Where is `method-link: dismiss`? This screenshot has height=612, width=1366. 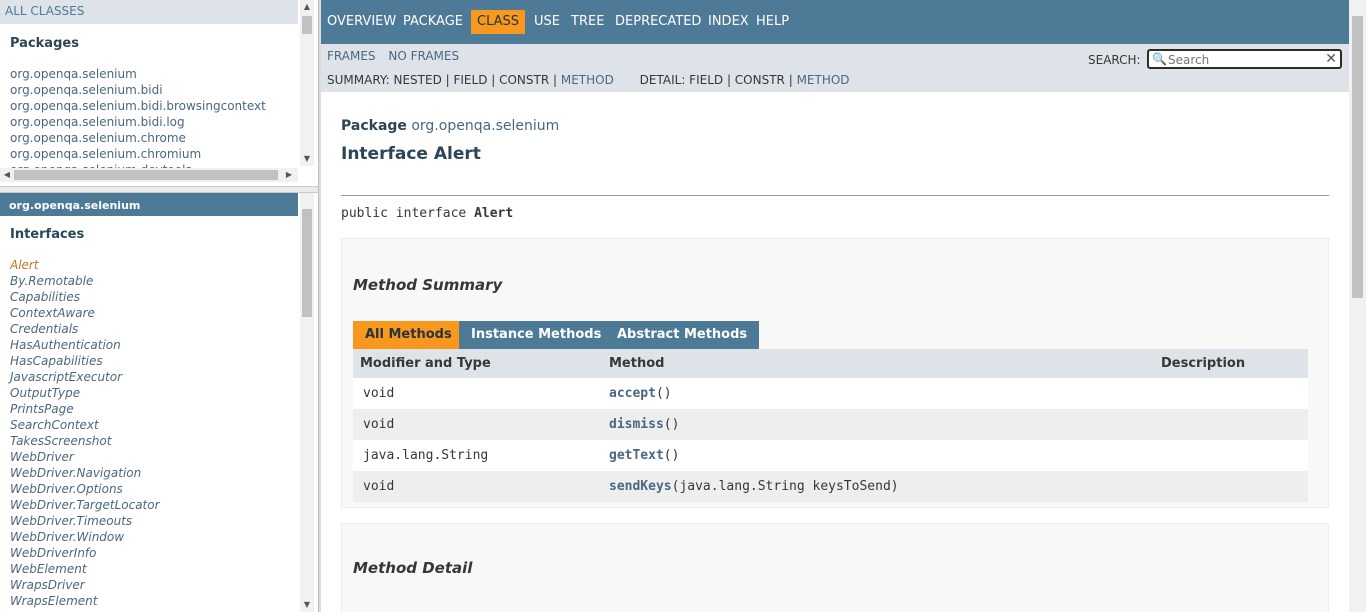
method-link: dismiss is located at coordinates (636, 424).